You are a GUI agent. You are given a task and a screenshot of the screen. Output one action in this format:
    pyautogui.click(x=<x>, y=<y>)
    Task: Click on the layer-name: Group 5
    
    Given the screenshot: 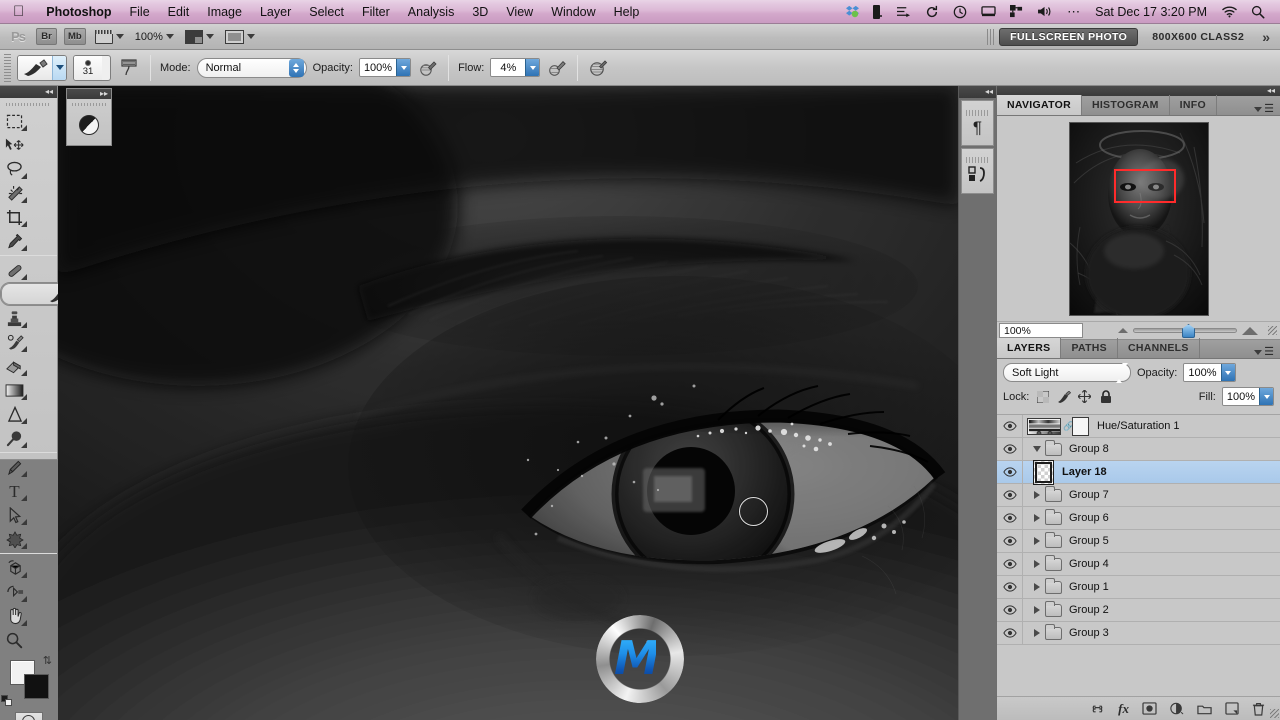 What is the action you would take?
    pyautogui.click(x=1089, y=541)
    